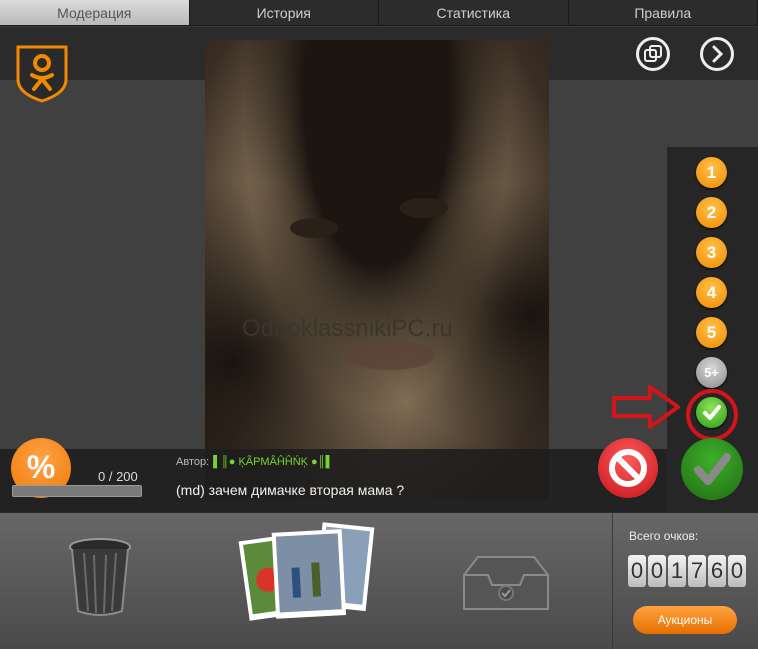  What do you see at coordinates (308, 573) in the screenshot?
I see `photo-stack-icon` at bounding box center [308, 573].